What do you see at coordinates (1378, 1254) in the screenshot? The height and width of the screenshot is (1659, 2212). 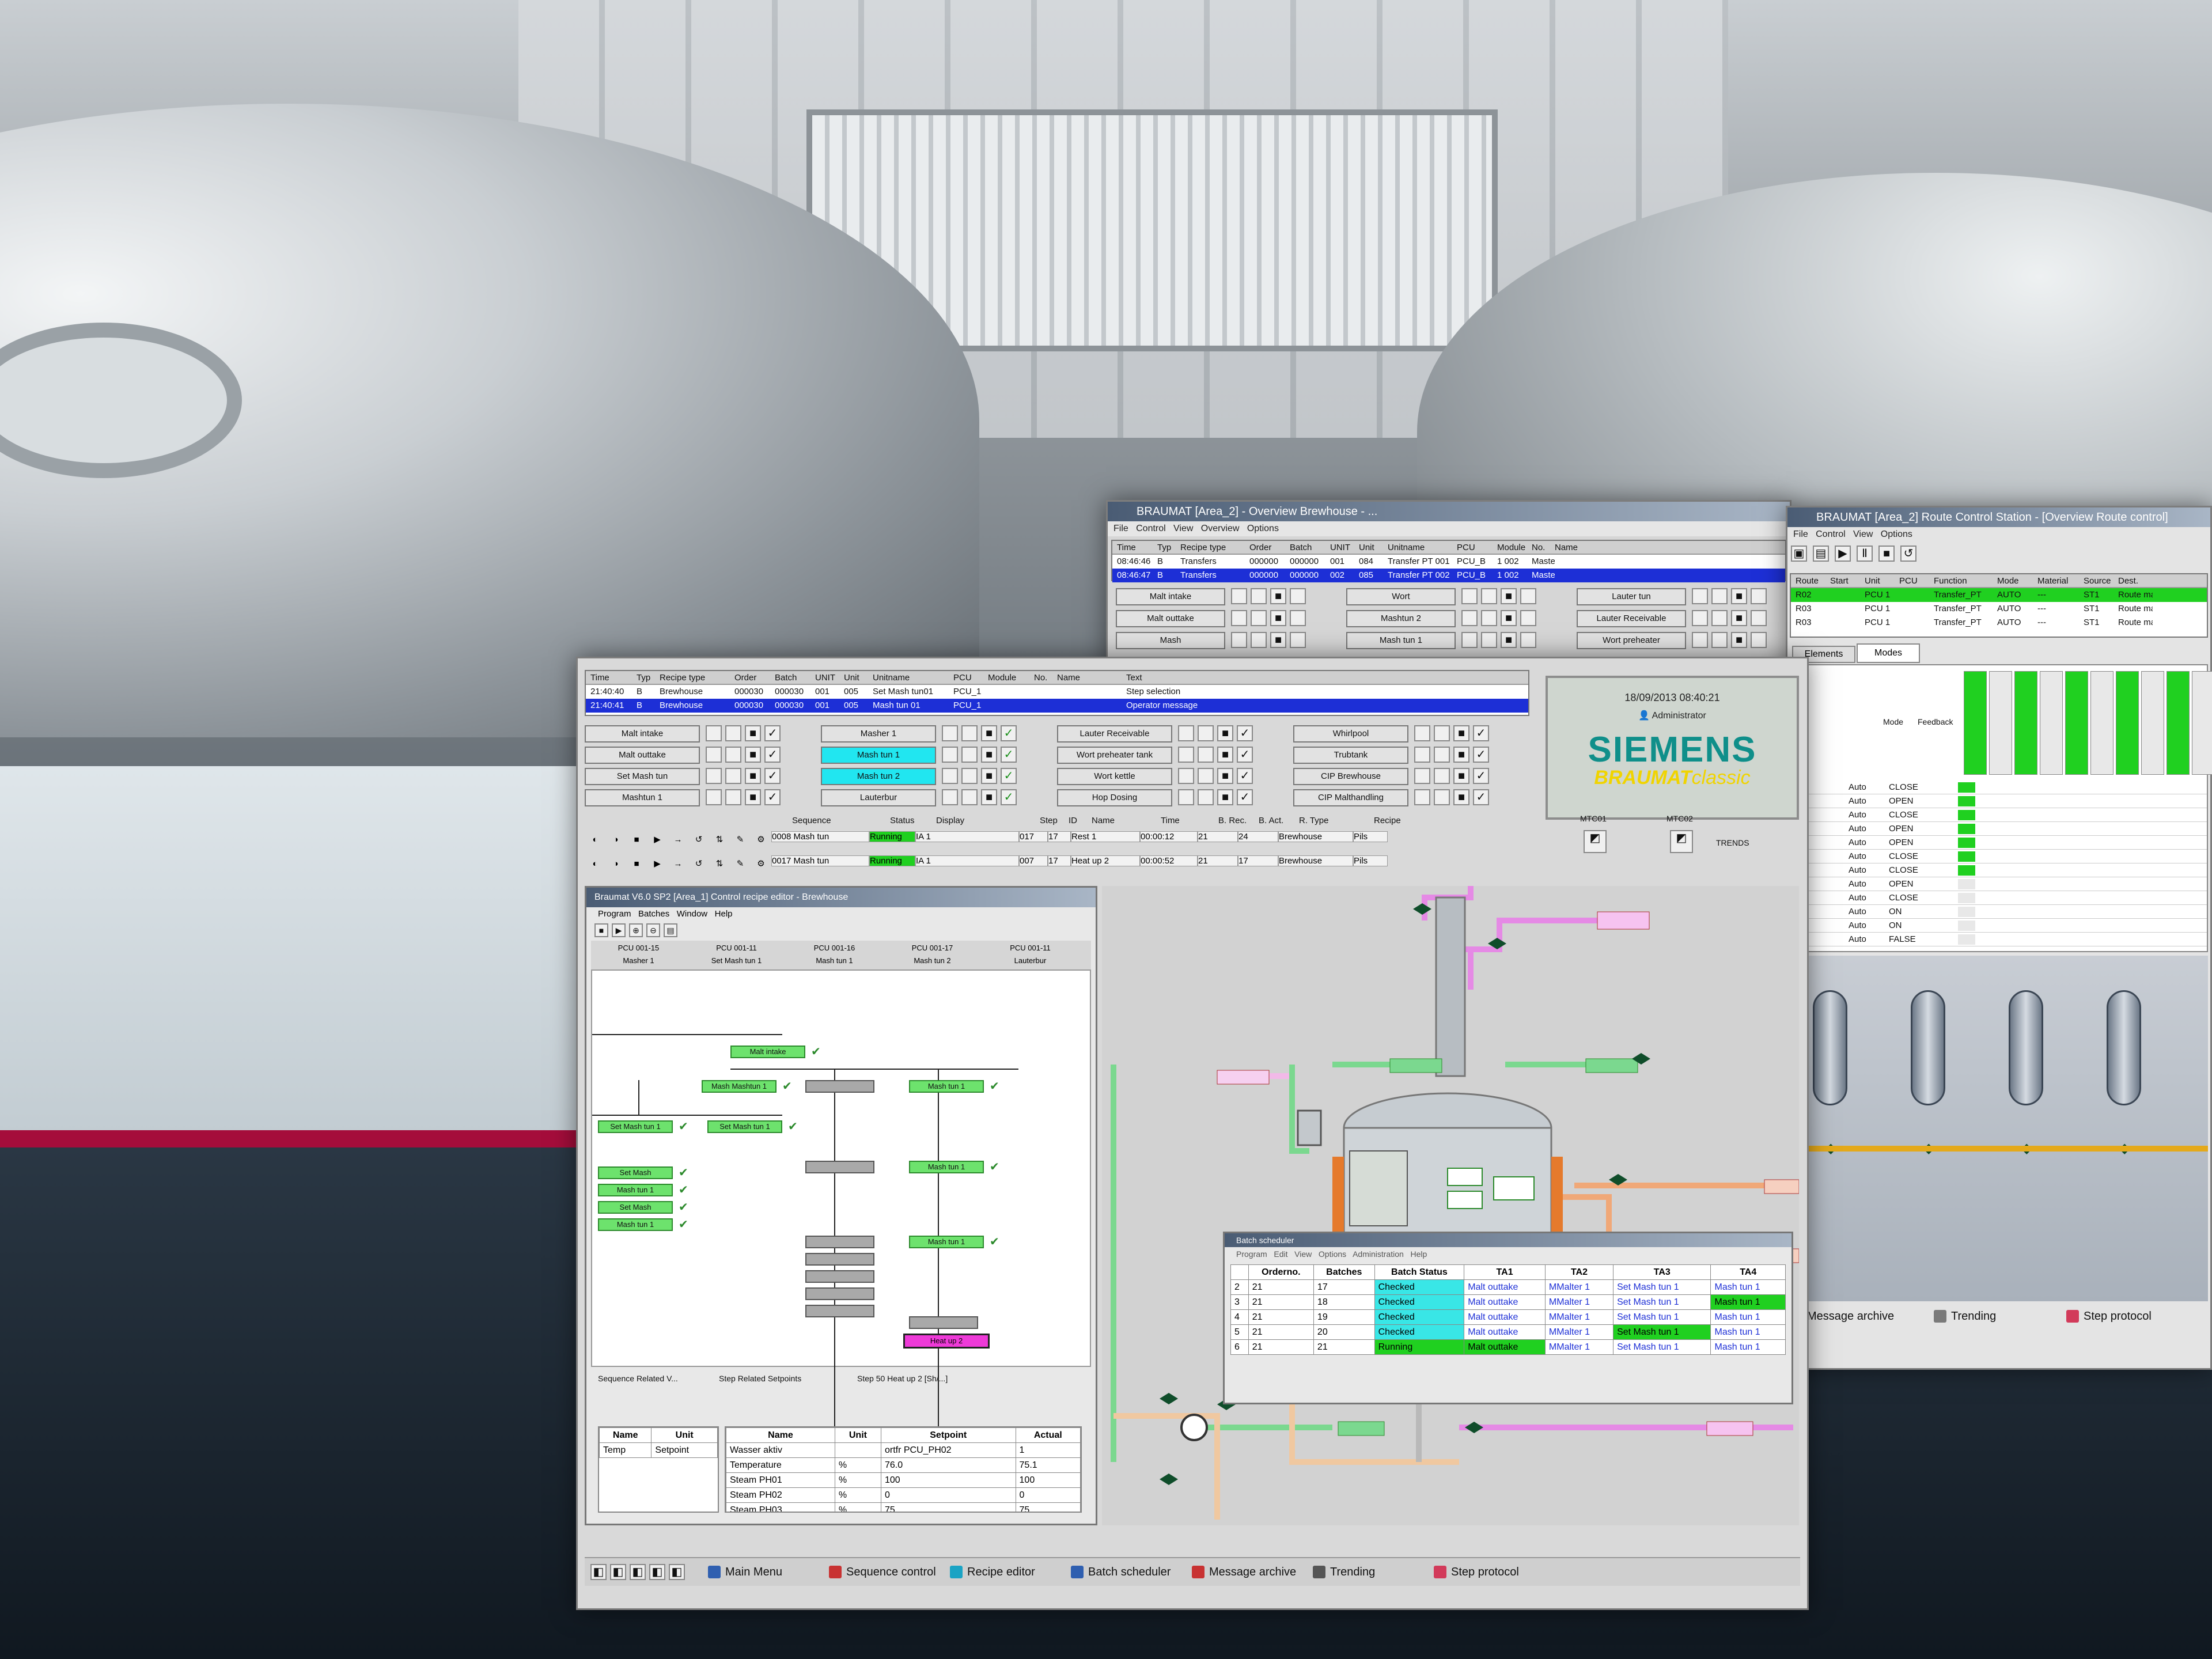 I see `batch-menu-administration: Administration` at bounding box center [1378, 1254].